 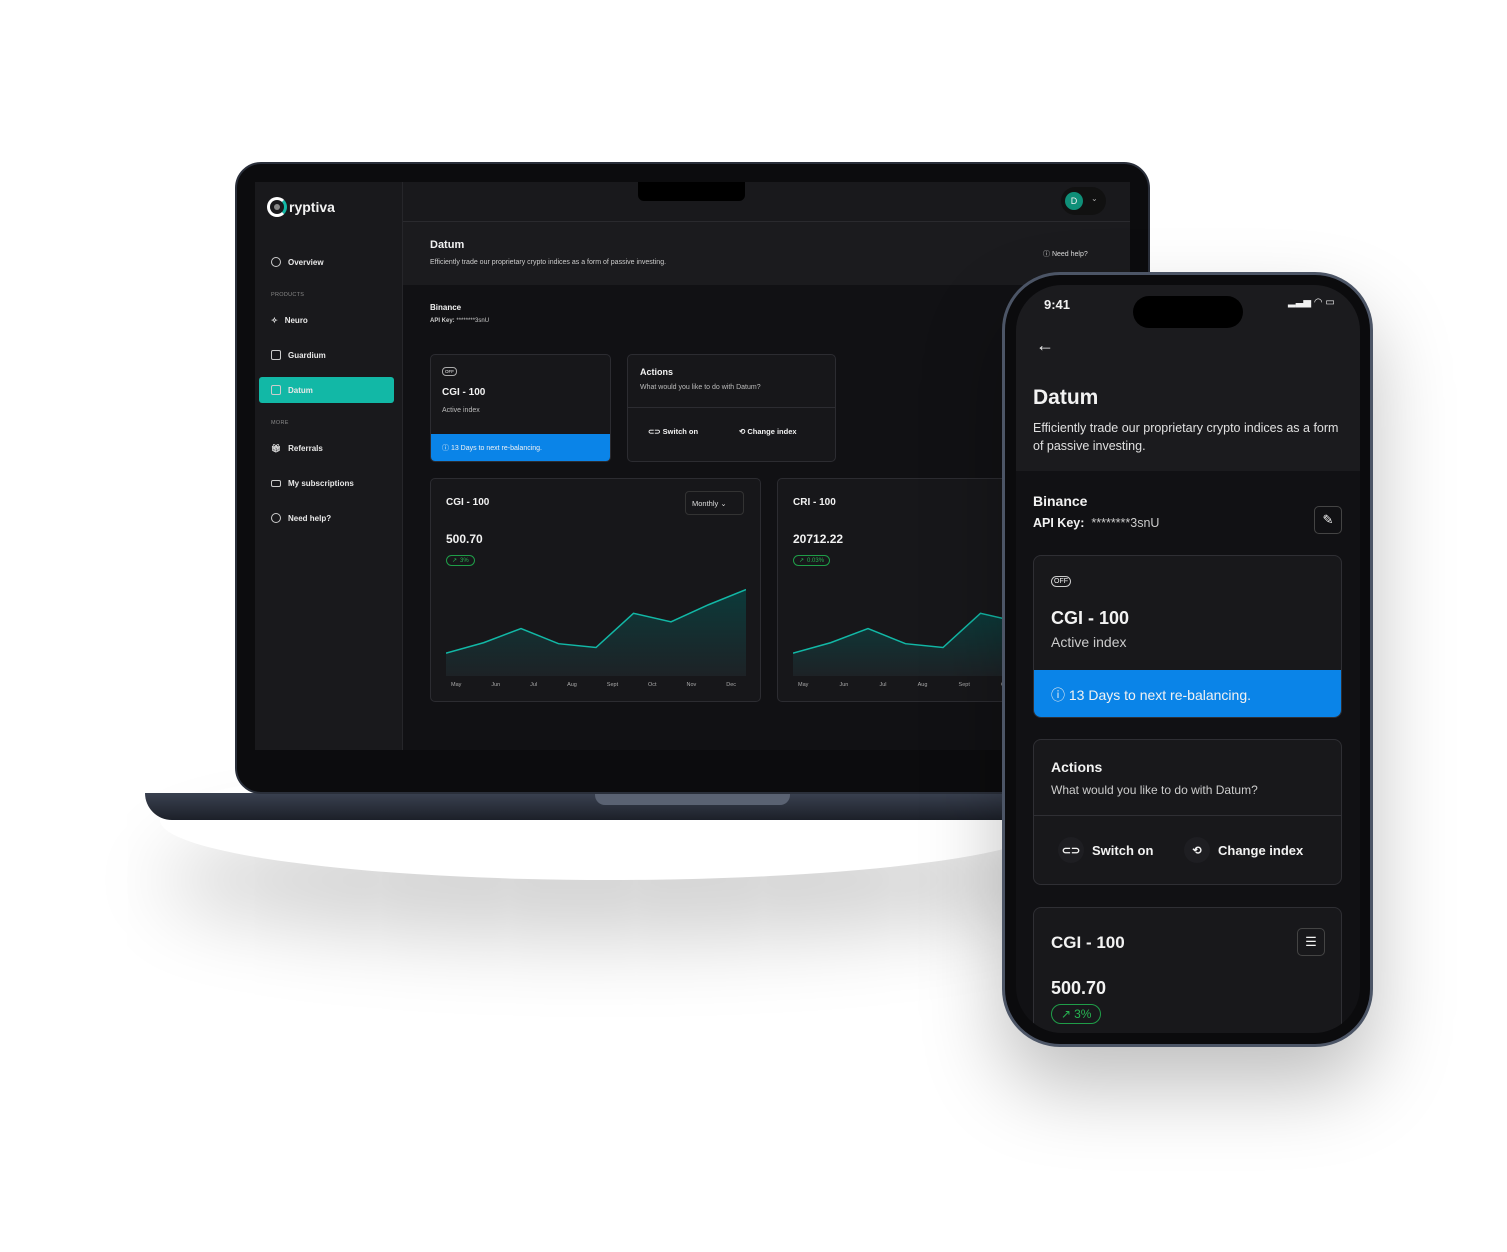 I want to click on camera-notch, so click(x=691, y=191).